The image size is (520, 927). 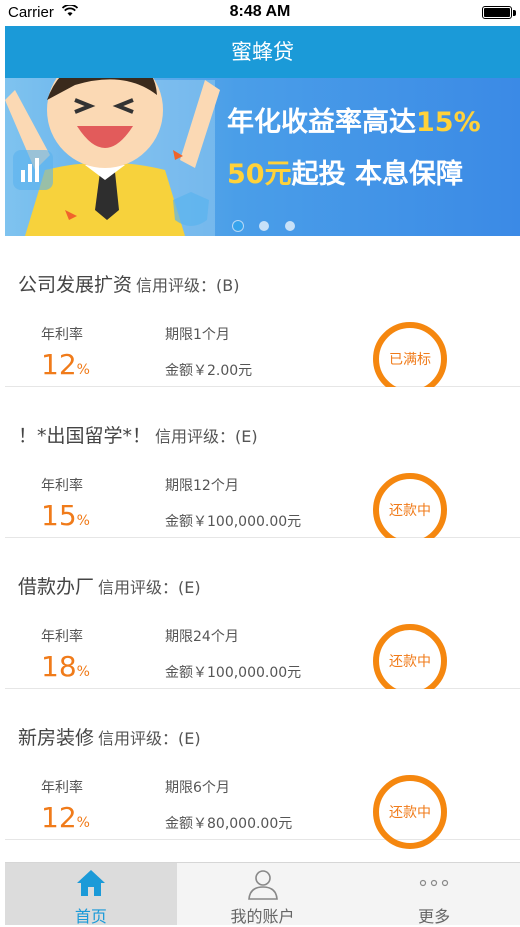 I want to click on loan-title: ！*出国留学*！ 信用评级：(E), so click(x=138, y=434).